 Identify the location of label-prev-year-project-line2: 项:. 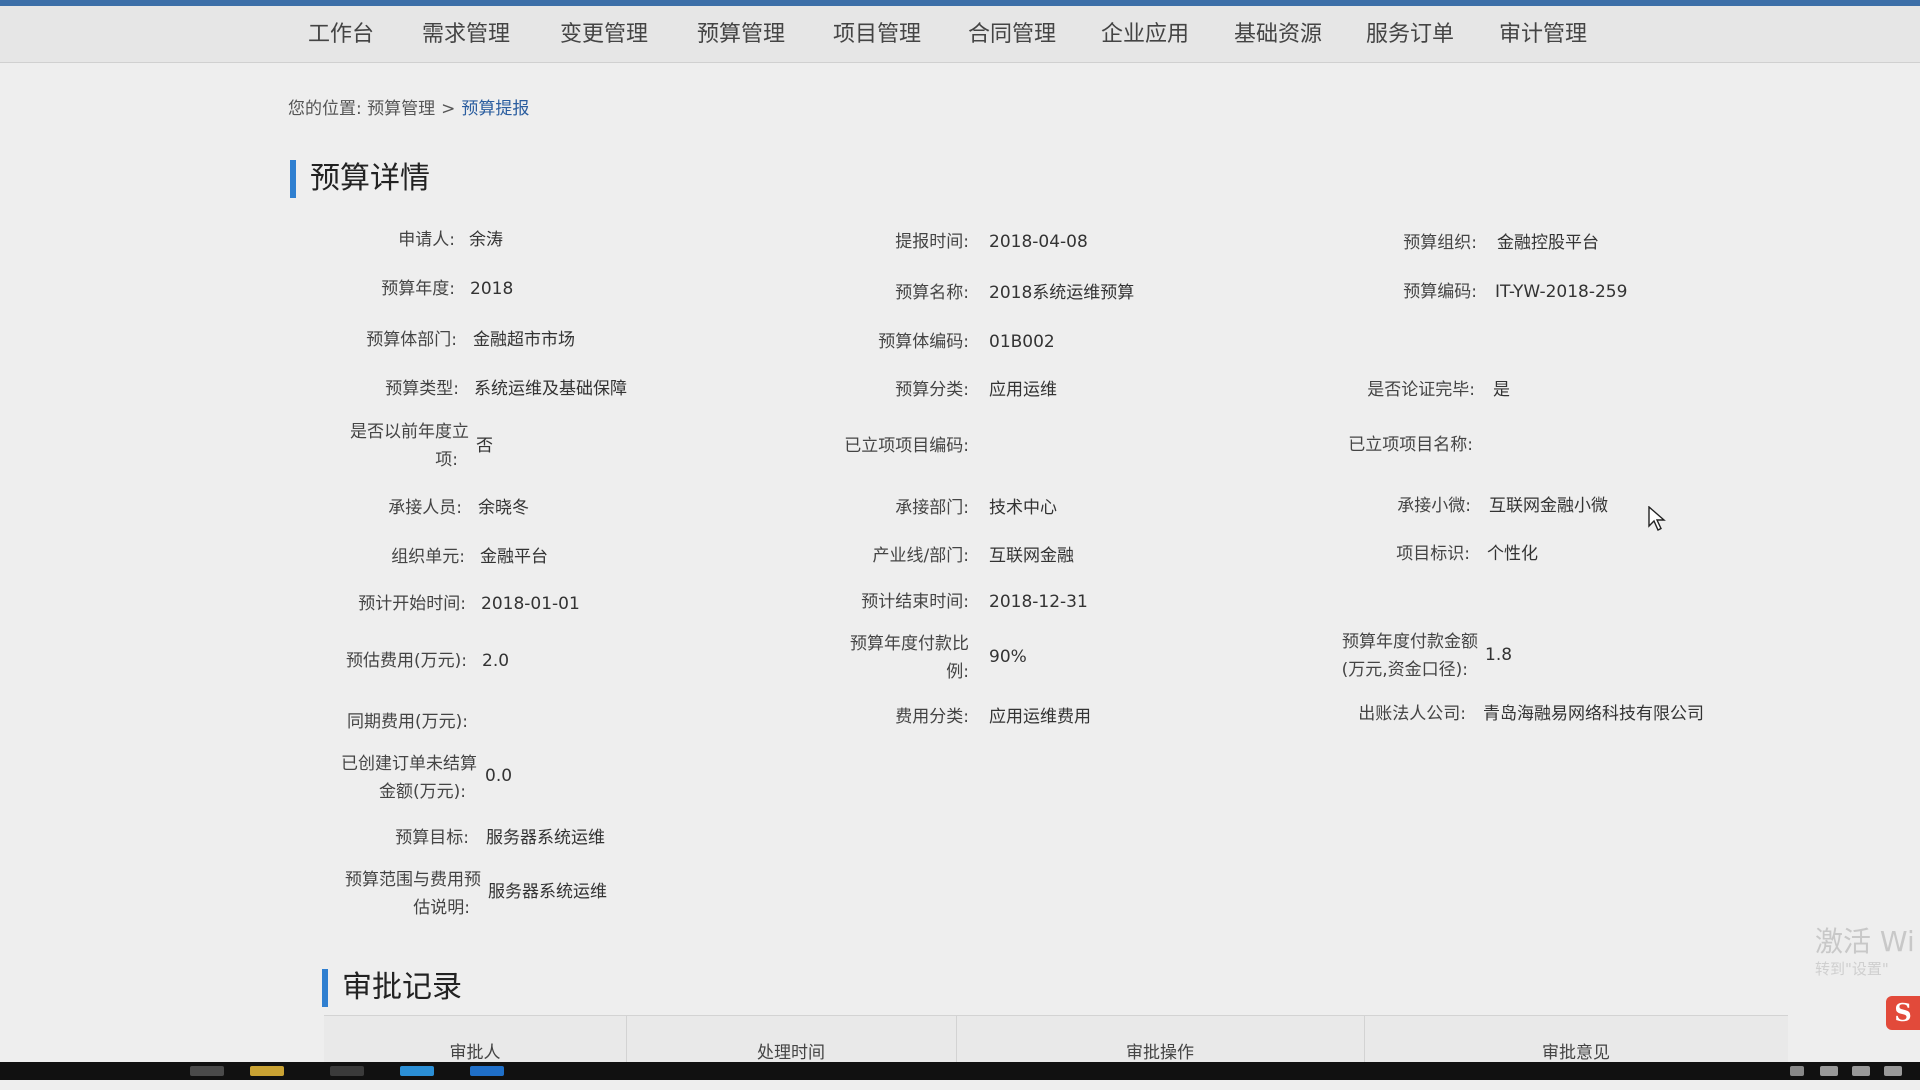
(446, 460).